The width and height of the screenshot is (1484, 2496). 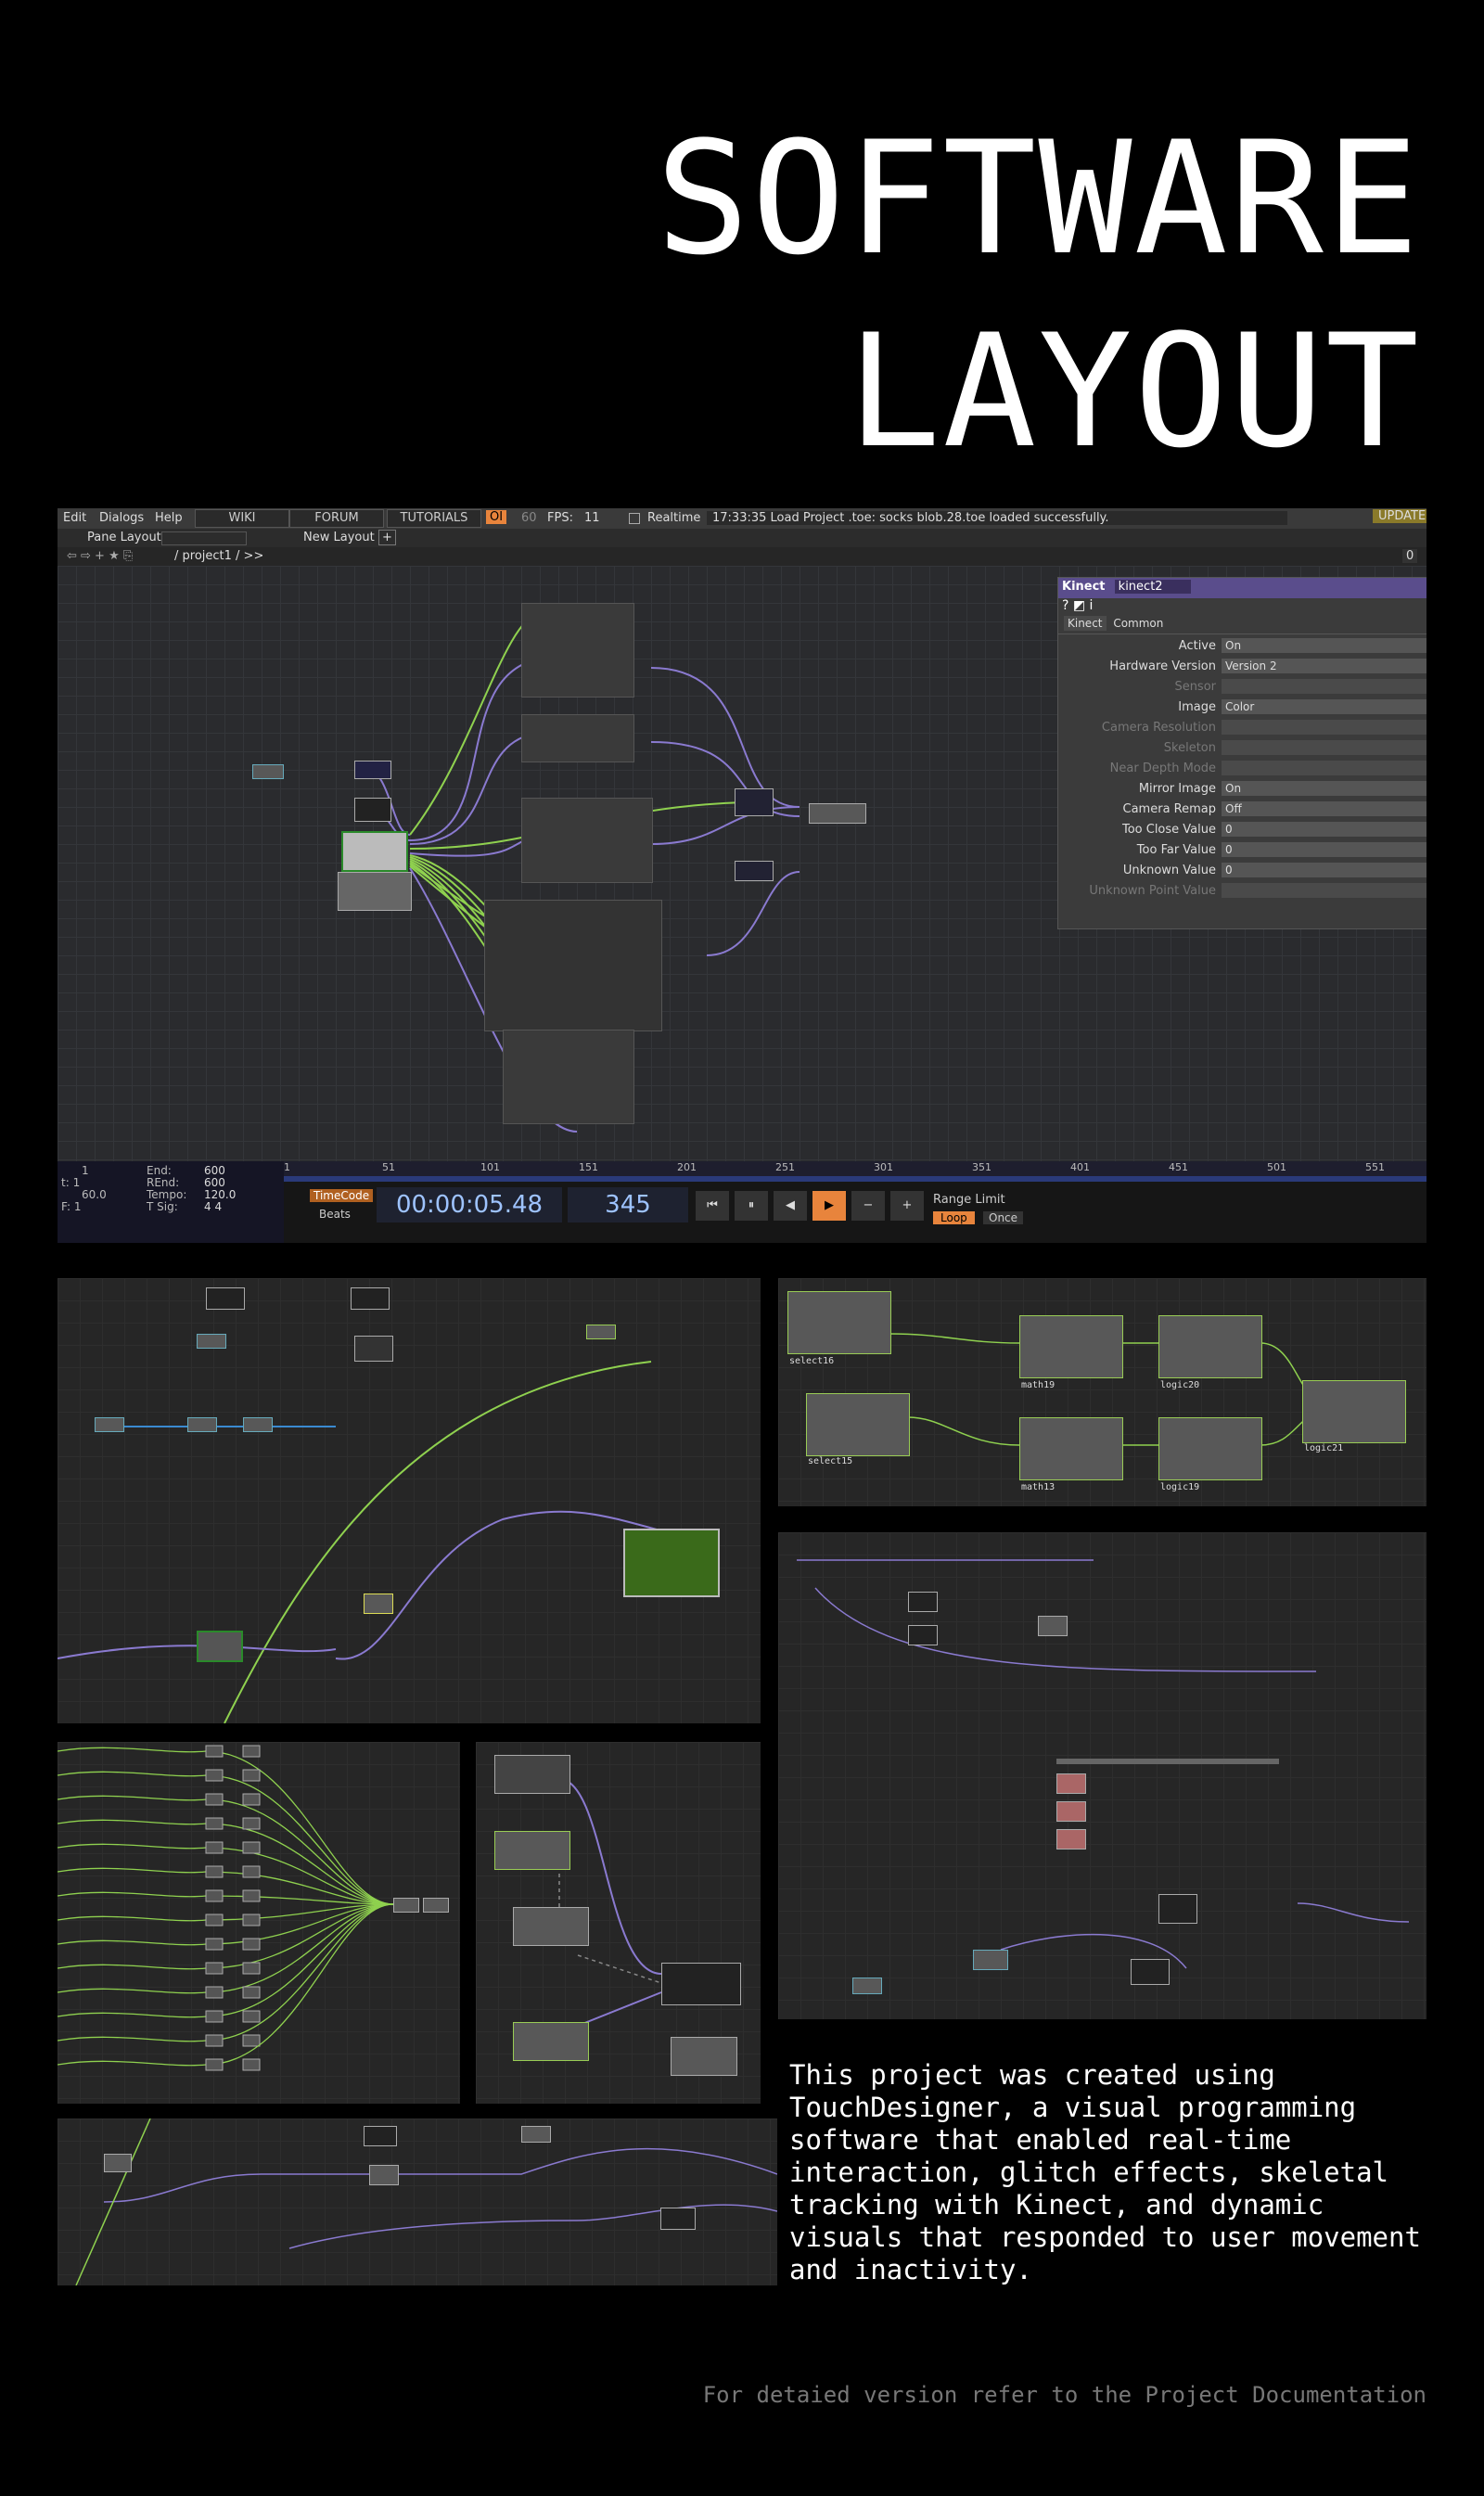 What do you see at coordinates (1138, 623) in the screenshot?
I see `tab-common: Common` at bounding box center [1138, 623].